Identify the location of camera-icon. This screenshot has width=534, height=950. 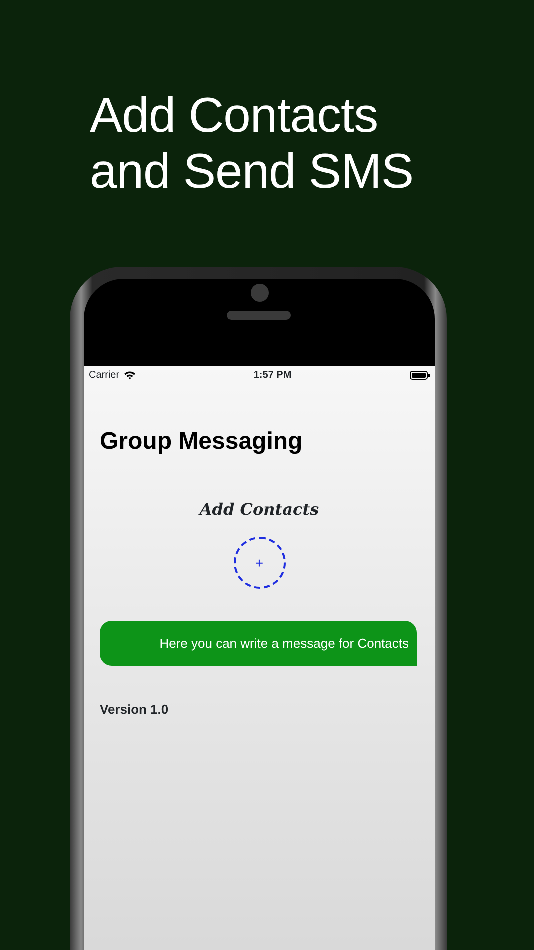
(260, 293).